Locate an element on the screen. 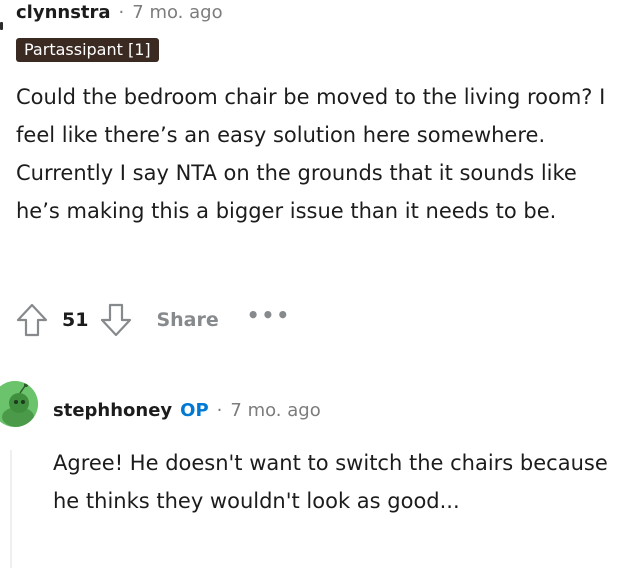  snoo-avatar-icon is located at coordinates (19, 404).